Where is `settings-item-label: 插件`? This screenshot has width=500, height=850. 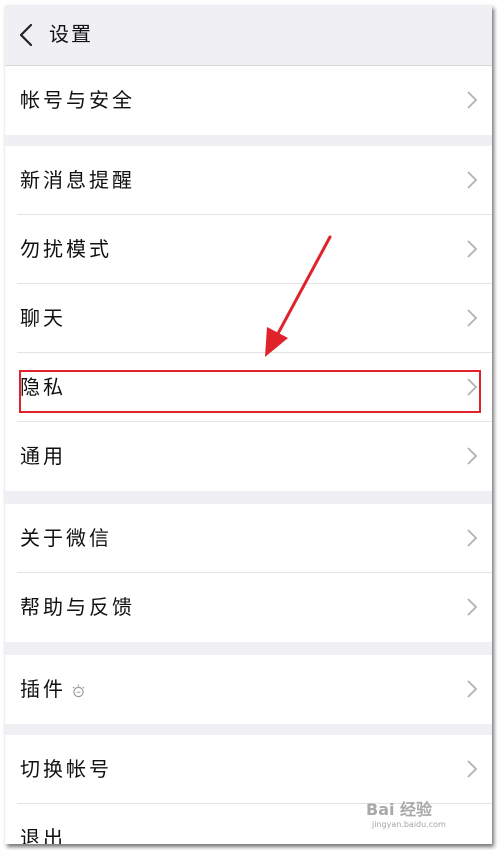
settings-item-label: 插件 is located at coordinates (43, 689).